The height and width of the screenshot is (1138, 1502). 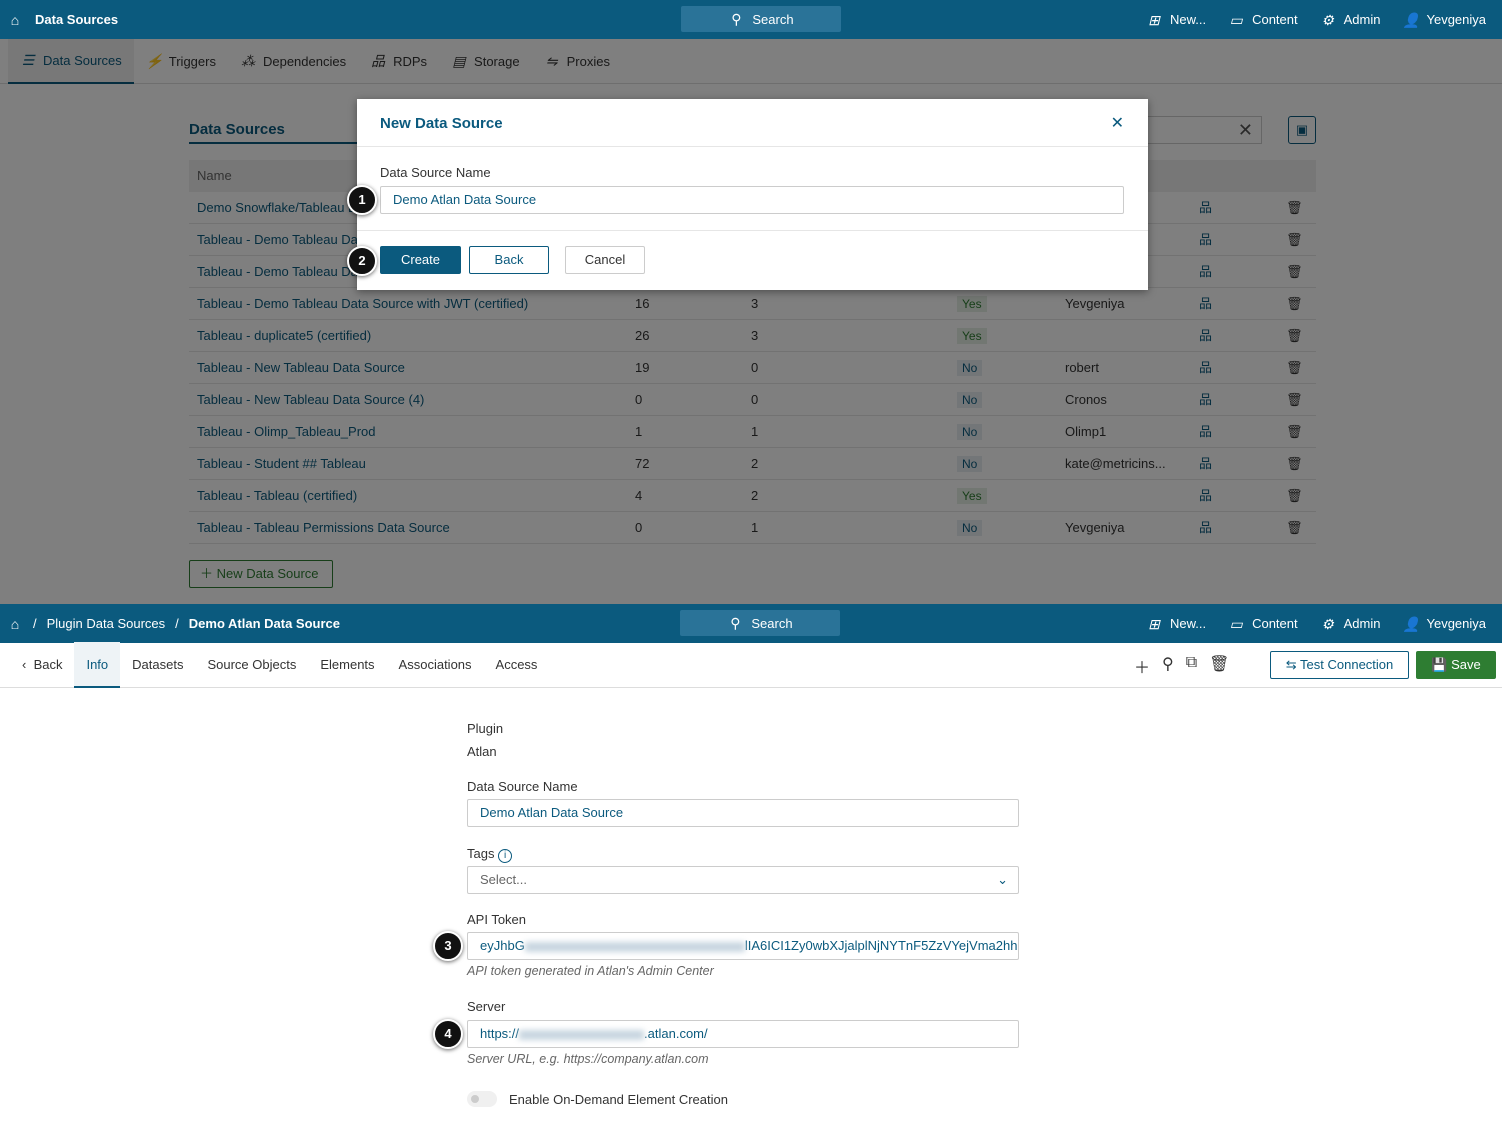 What do you see at coordinates (362, 261) in the screenshot?
I see `step-badge-2: 2` at bounding box center [362, 261].